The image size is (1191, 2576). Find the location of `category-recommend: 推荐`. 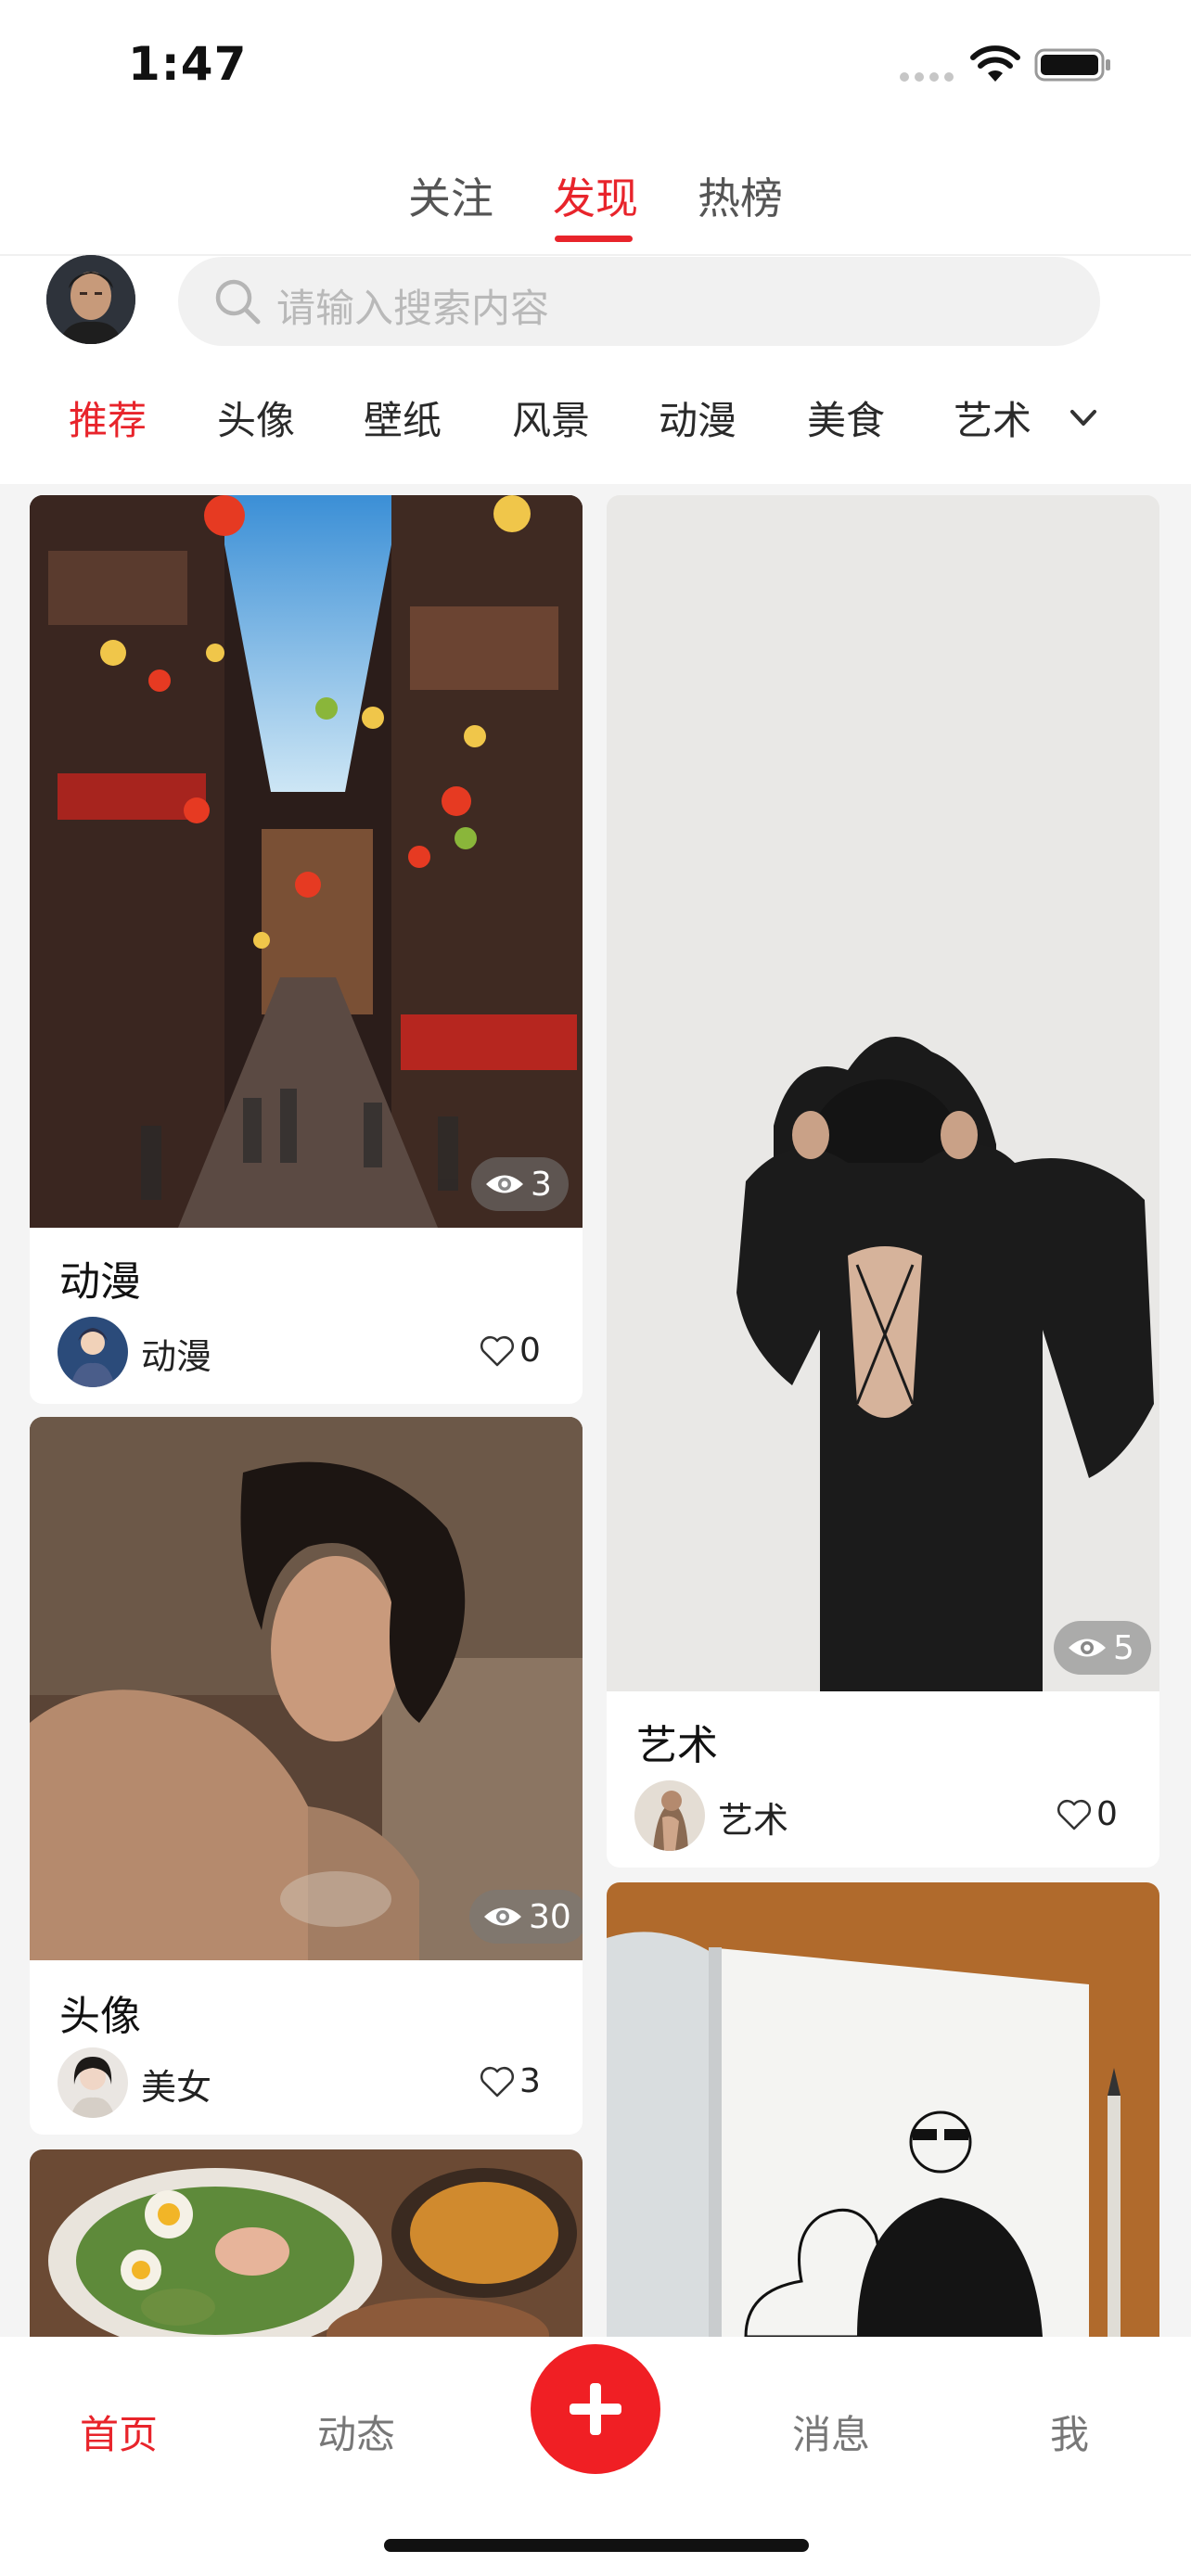

category-recommend: 推荐 is located at coordinates (108, 418).